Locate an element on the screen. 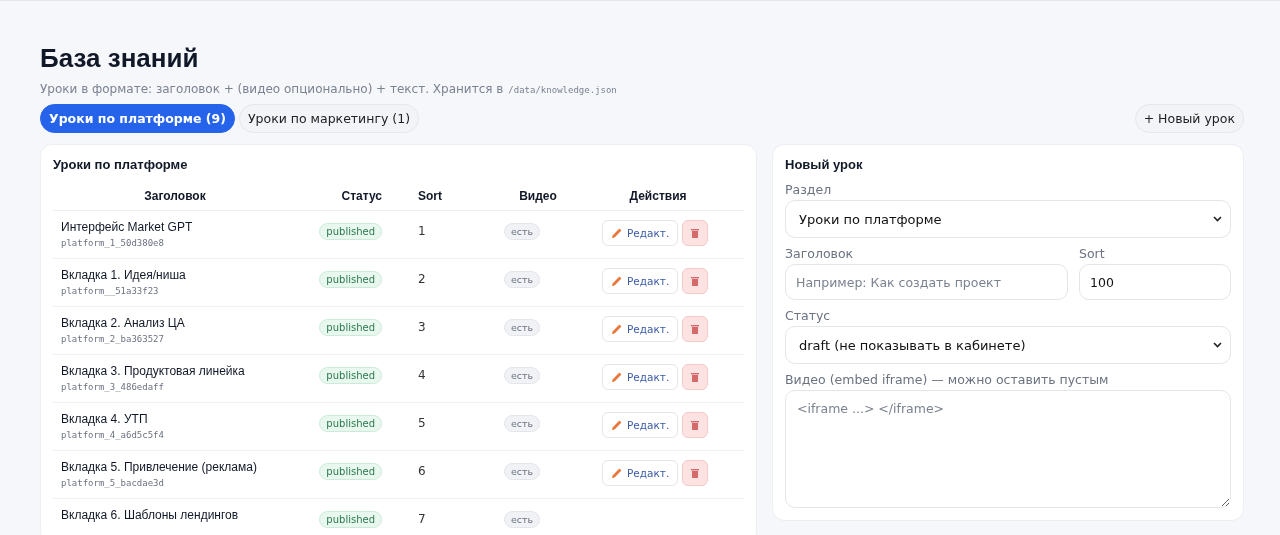 The image size is (1280, 535). column-header: Заголовок is located at coordinates (175, 196).